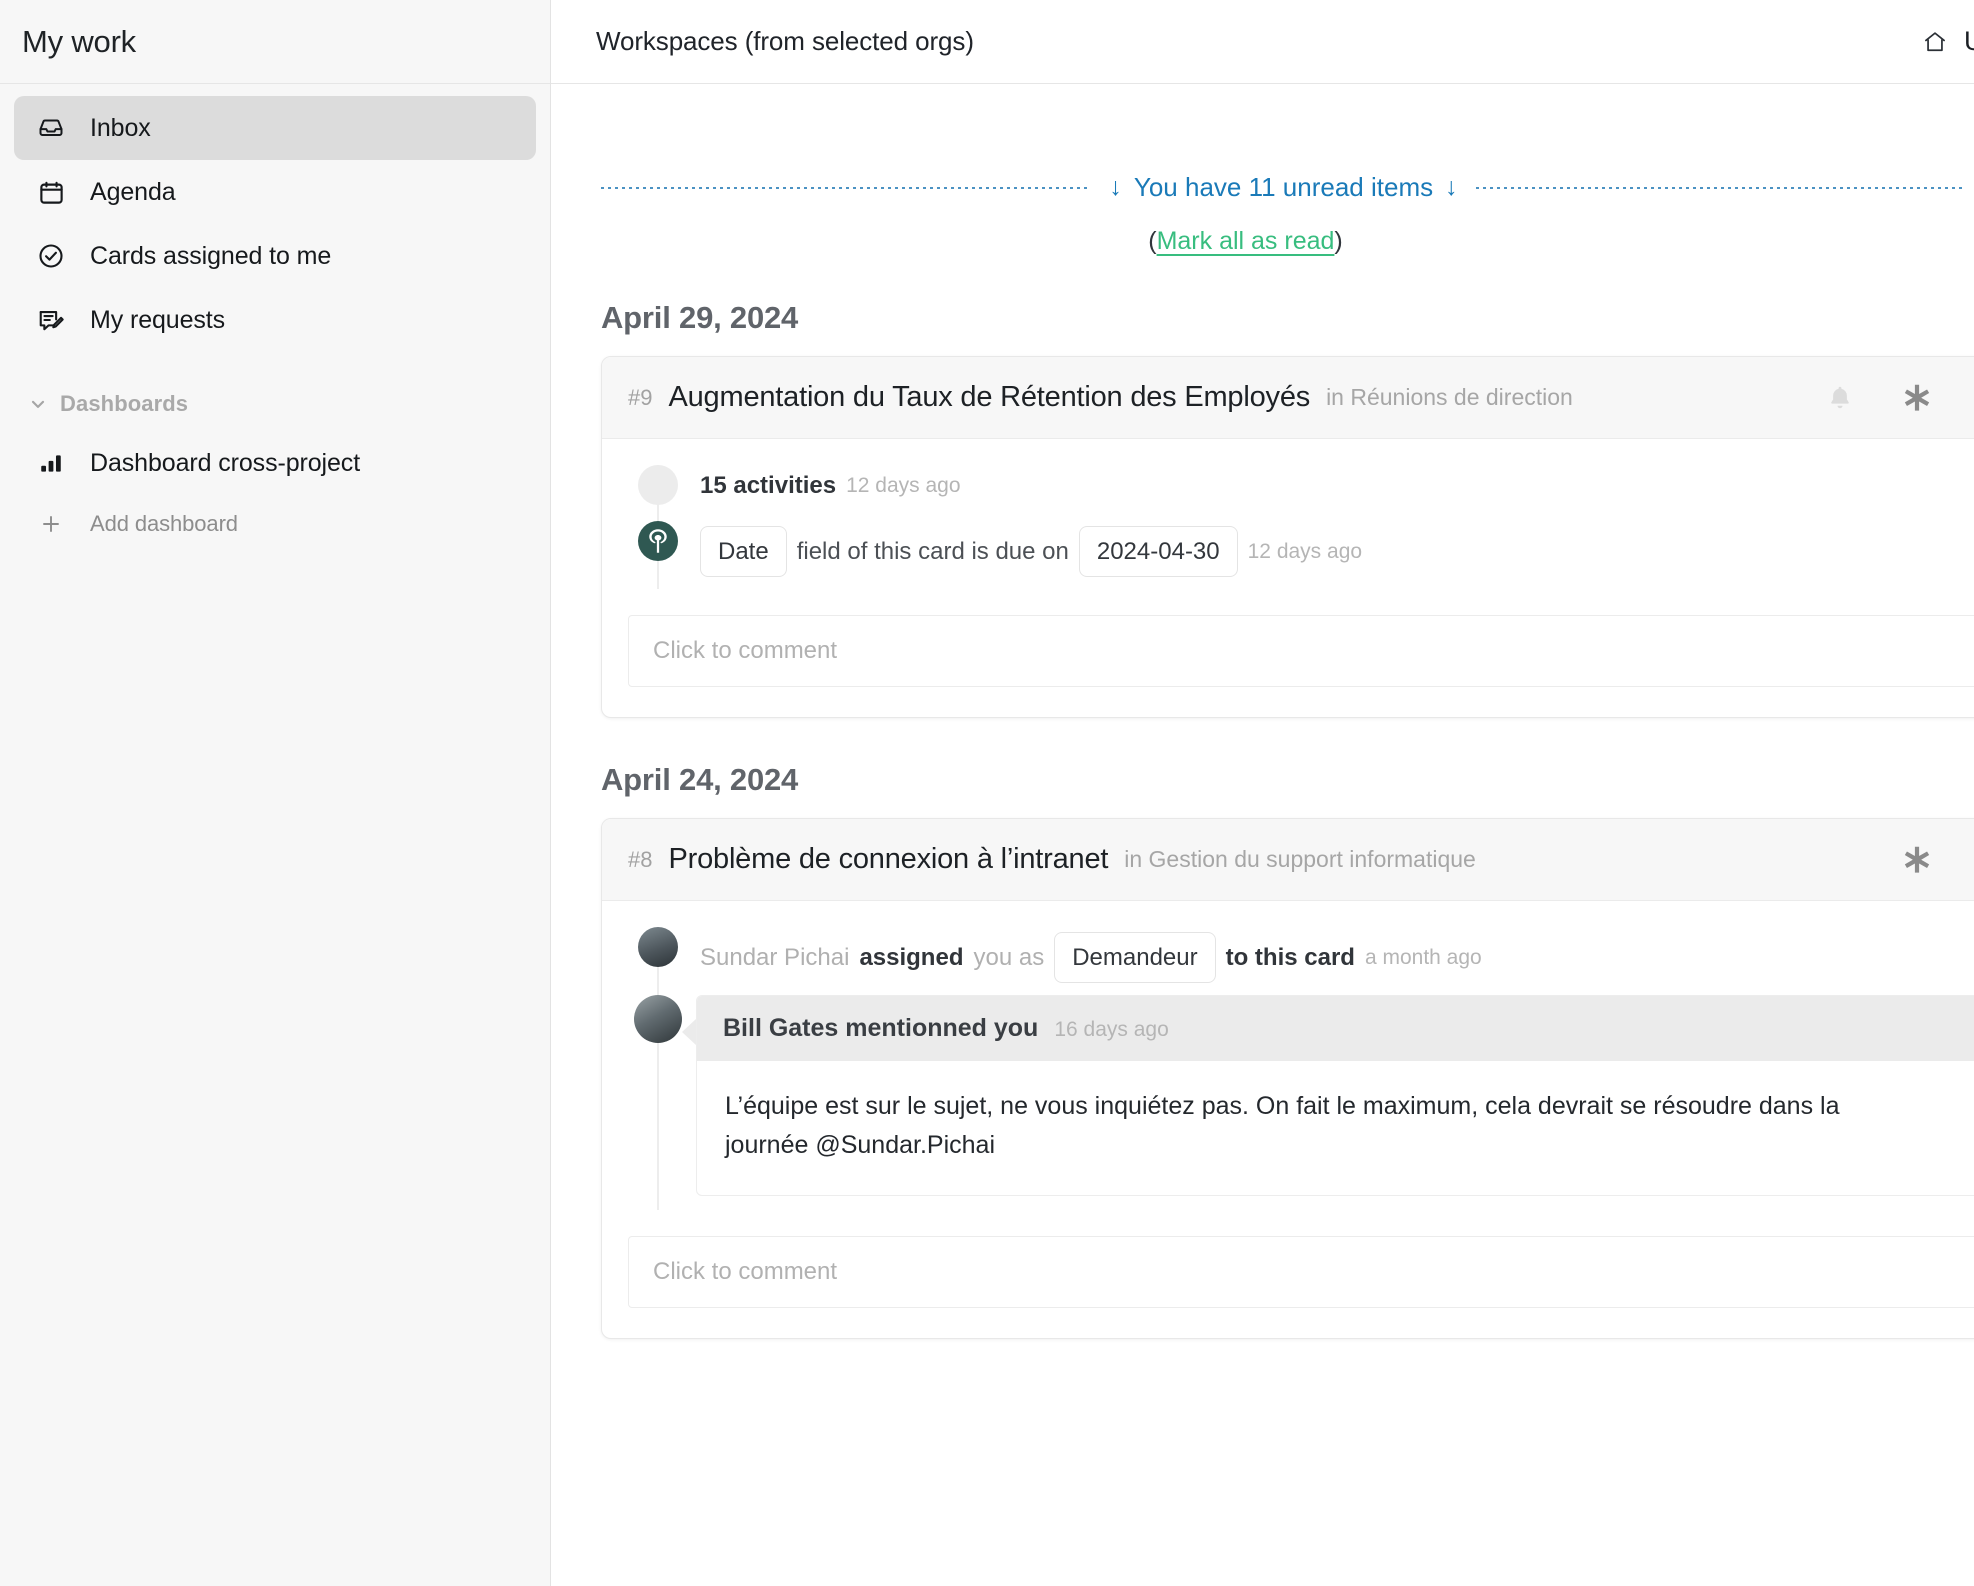 The image size is (1974, 1586). I want to click on calendar-icon, so click(51, 192).